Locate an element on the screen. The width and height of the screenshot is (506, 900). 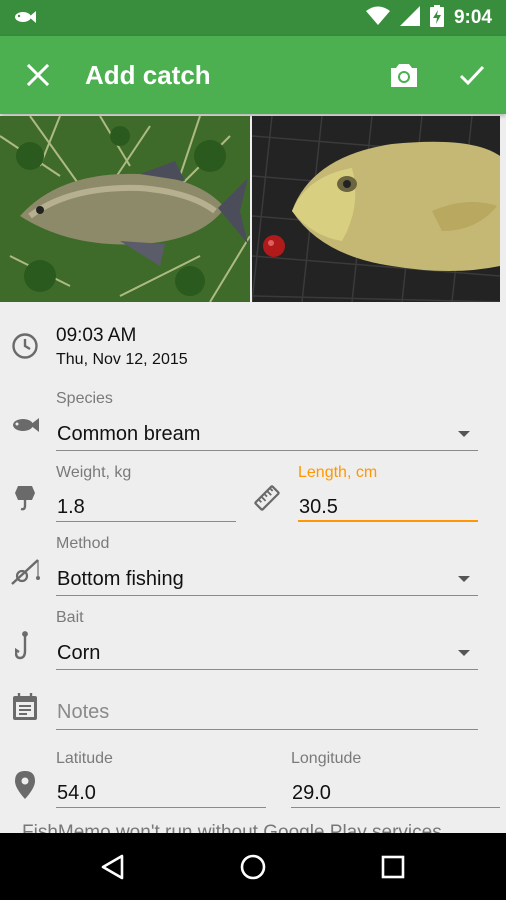
notes-icon is located at coordinates (25, 707).